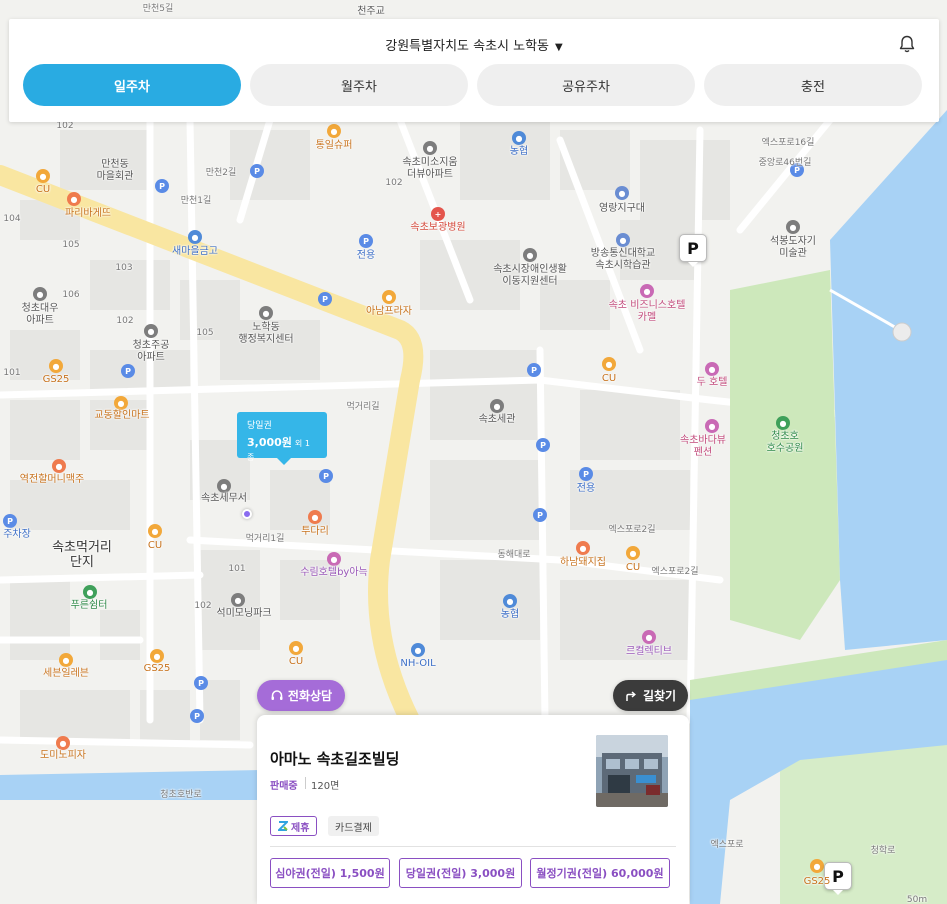  What do you see at coordinates (389, 311) in the screenshot?
I see `map-label: 아남프라자` at bounding box center [389, 311].